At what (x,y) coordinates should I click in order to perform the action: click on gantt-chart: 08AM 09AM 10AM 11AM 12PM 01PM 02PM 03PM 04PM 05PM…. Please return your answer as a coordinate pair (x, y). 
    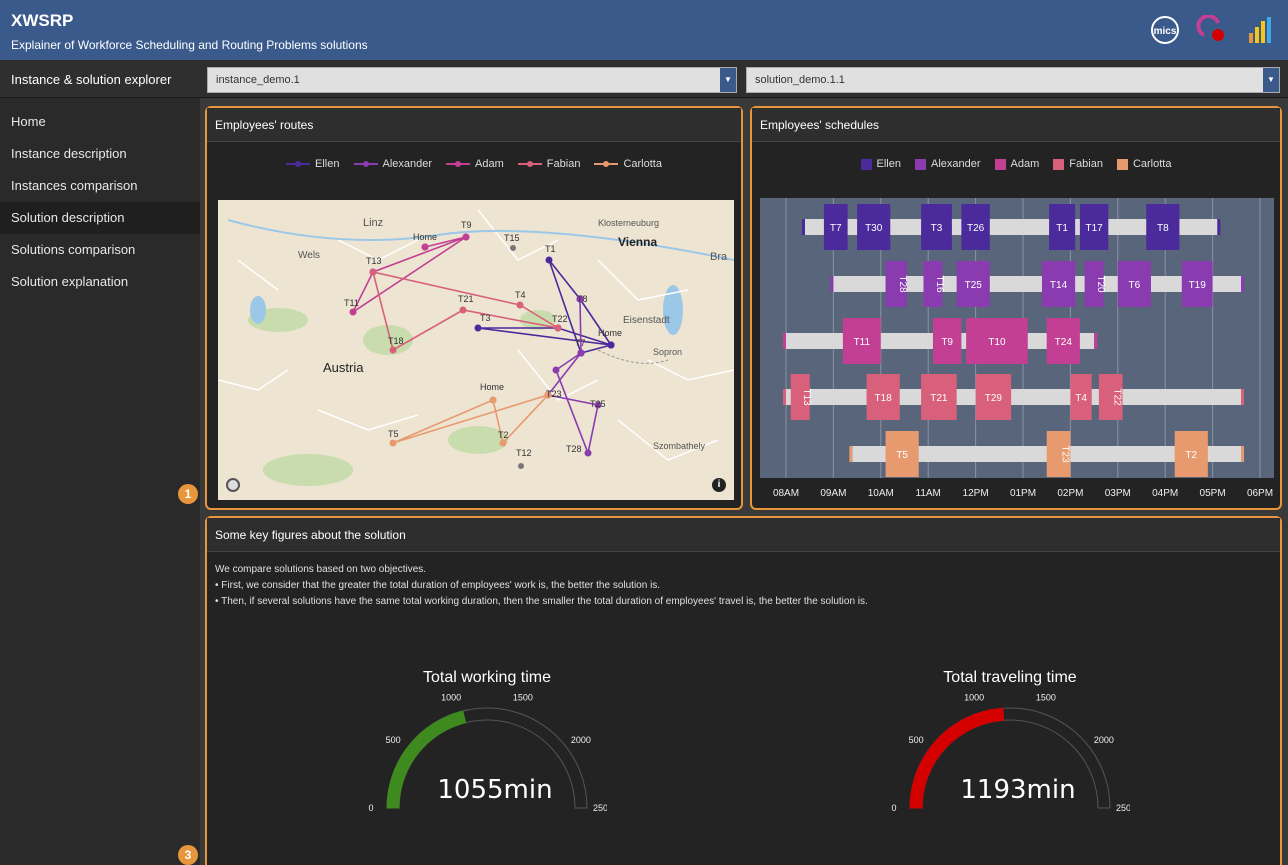
    Looking at the image, I should click on (1017, 352).